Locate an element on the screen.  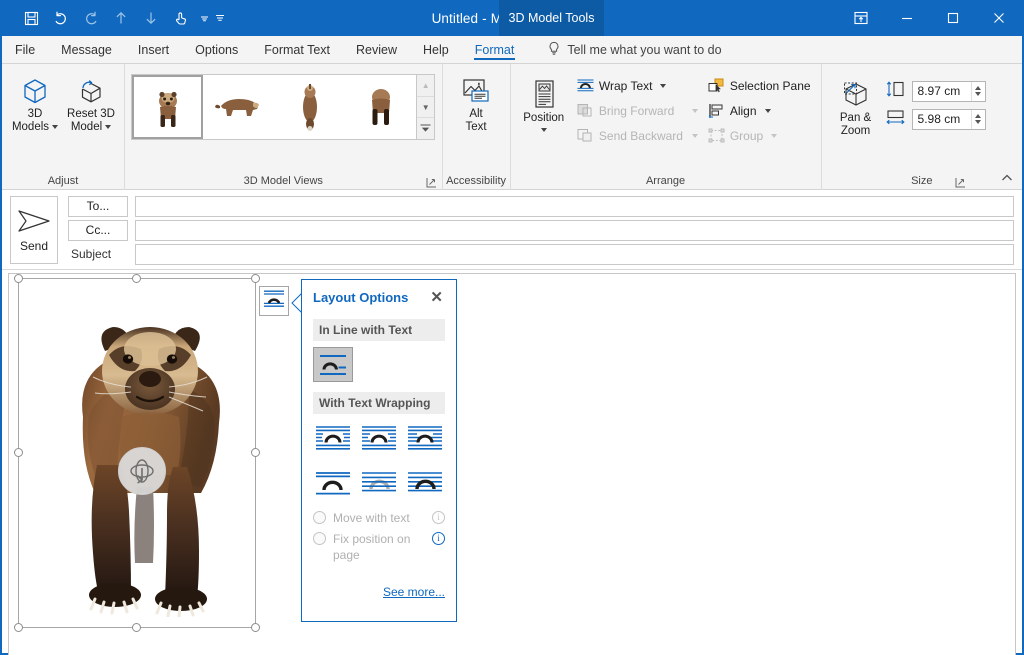
touch-mode-icon is located at coordinates (181, 18).